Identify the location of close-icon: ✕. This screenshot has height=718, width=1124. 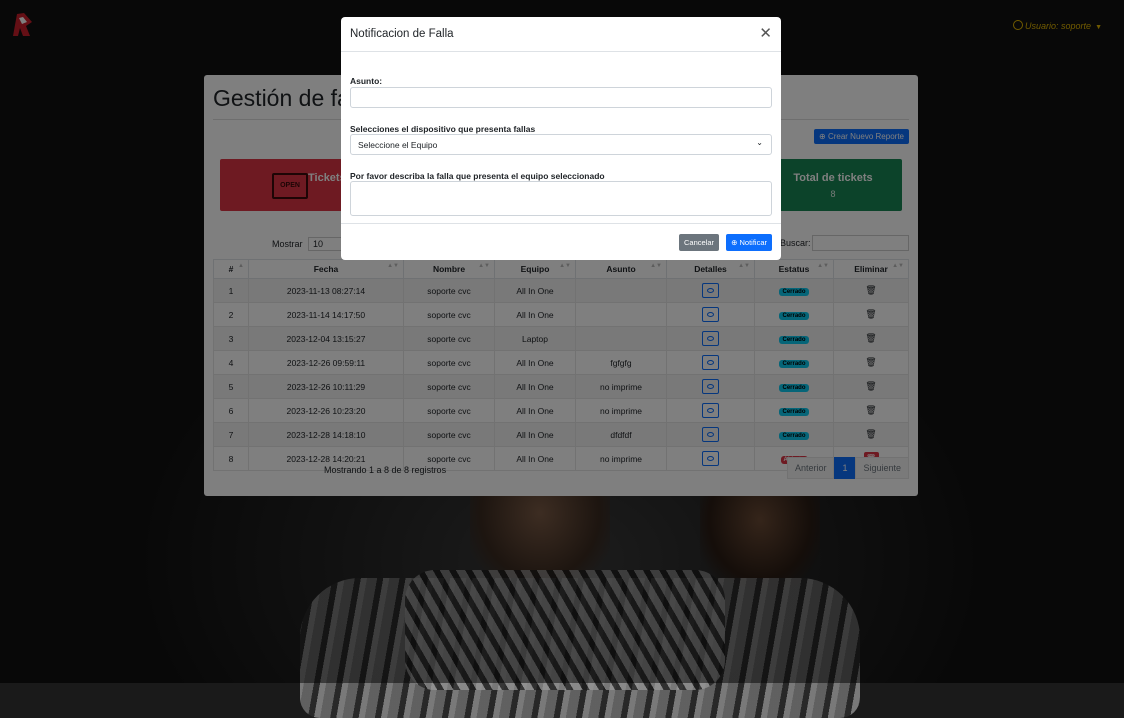
(765, 33).